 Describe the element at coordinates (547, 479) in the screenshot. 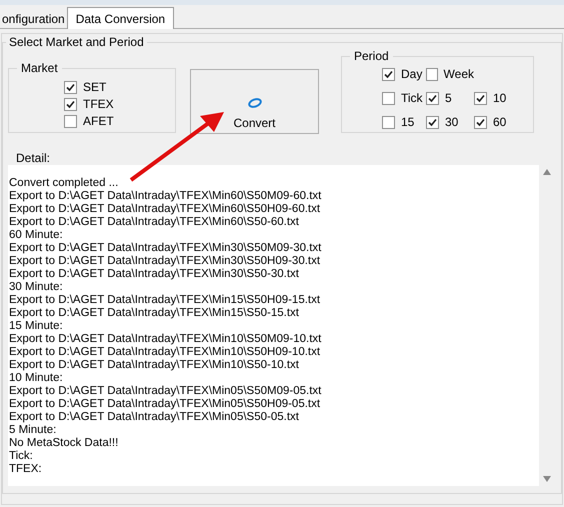

I see `scroll-down-icon` at that location.